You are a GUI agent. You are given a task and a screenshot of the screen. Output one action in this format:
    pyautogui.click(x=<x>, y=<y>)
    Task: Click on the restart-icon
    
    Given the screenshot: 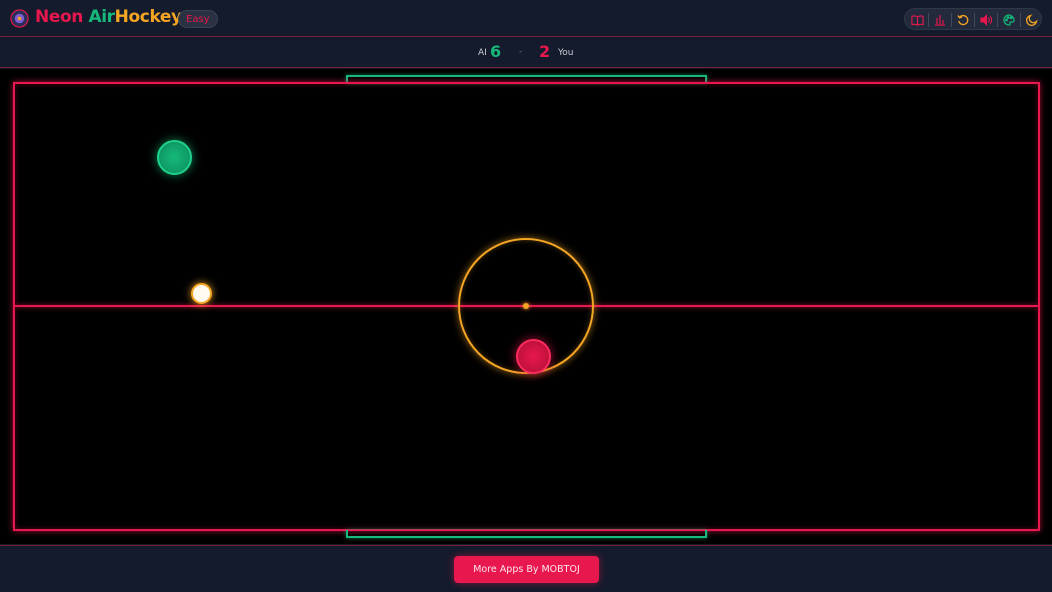 What is the action you would take?
    pyautogui.click(x=963, y=20)
    